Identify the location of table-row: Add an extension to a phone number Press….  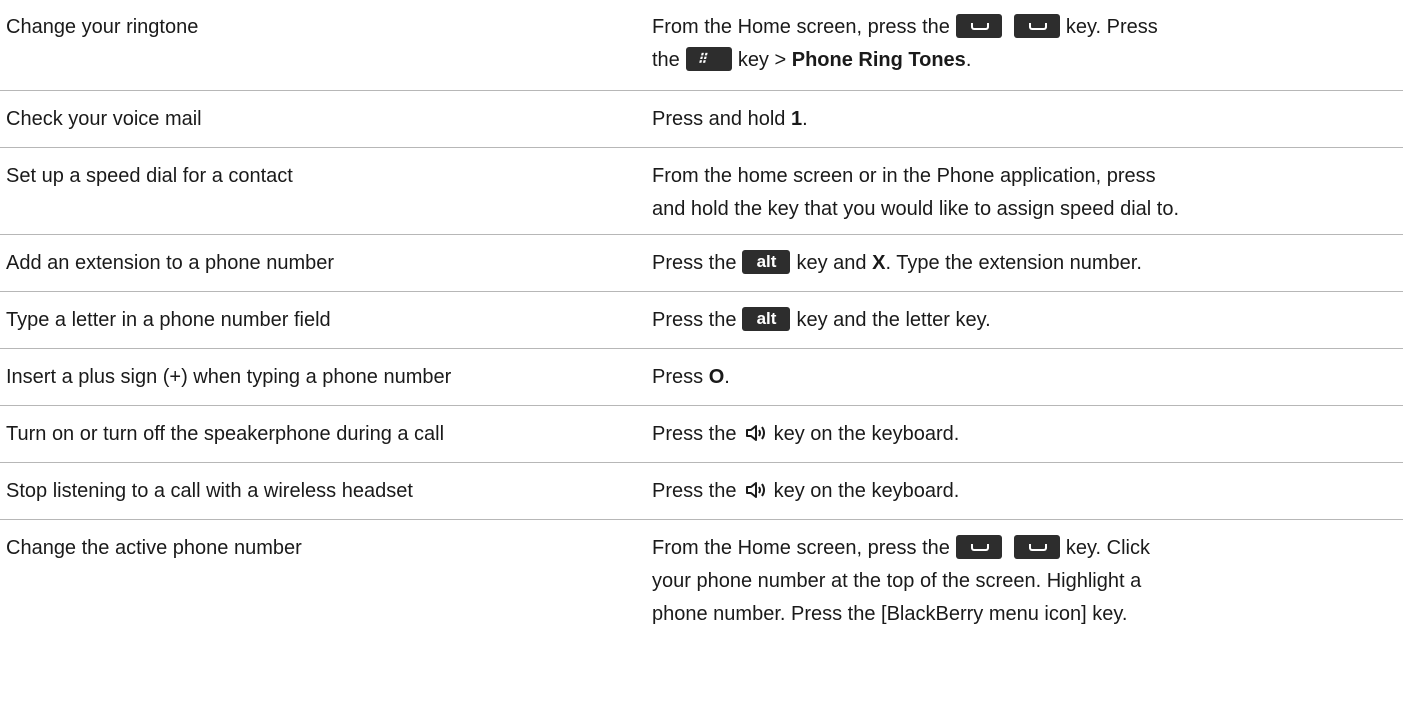
(701, 263).